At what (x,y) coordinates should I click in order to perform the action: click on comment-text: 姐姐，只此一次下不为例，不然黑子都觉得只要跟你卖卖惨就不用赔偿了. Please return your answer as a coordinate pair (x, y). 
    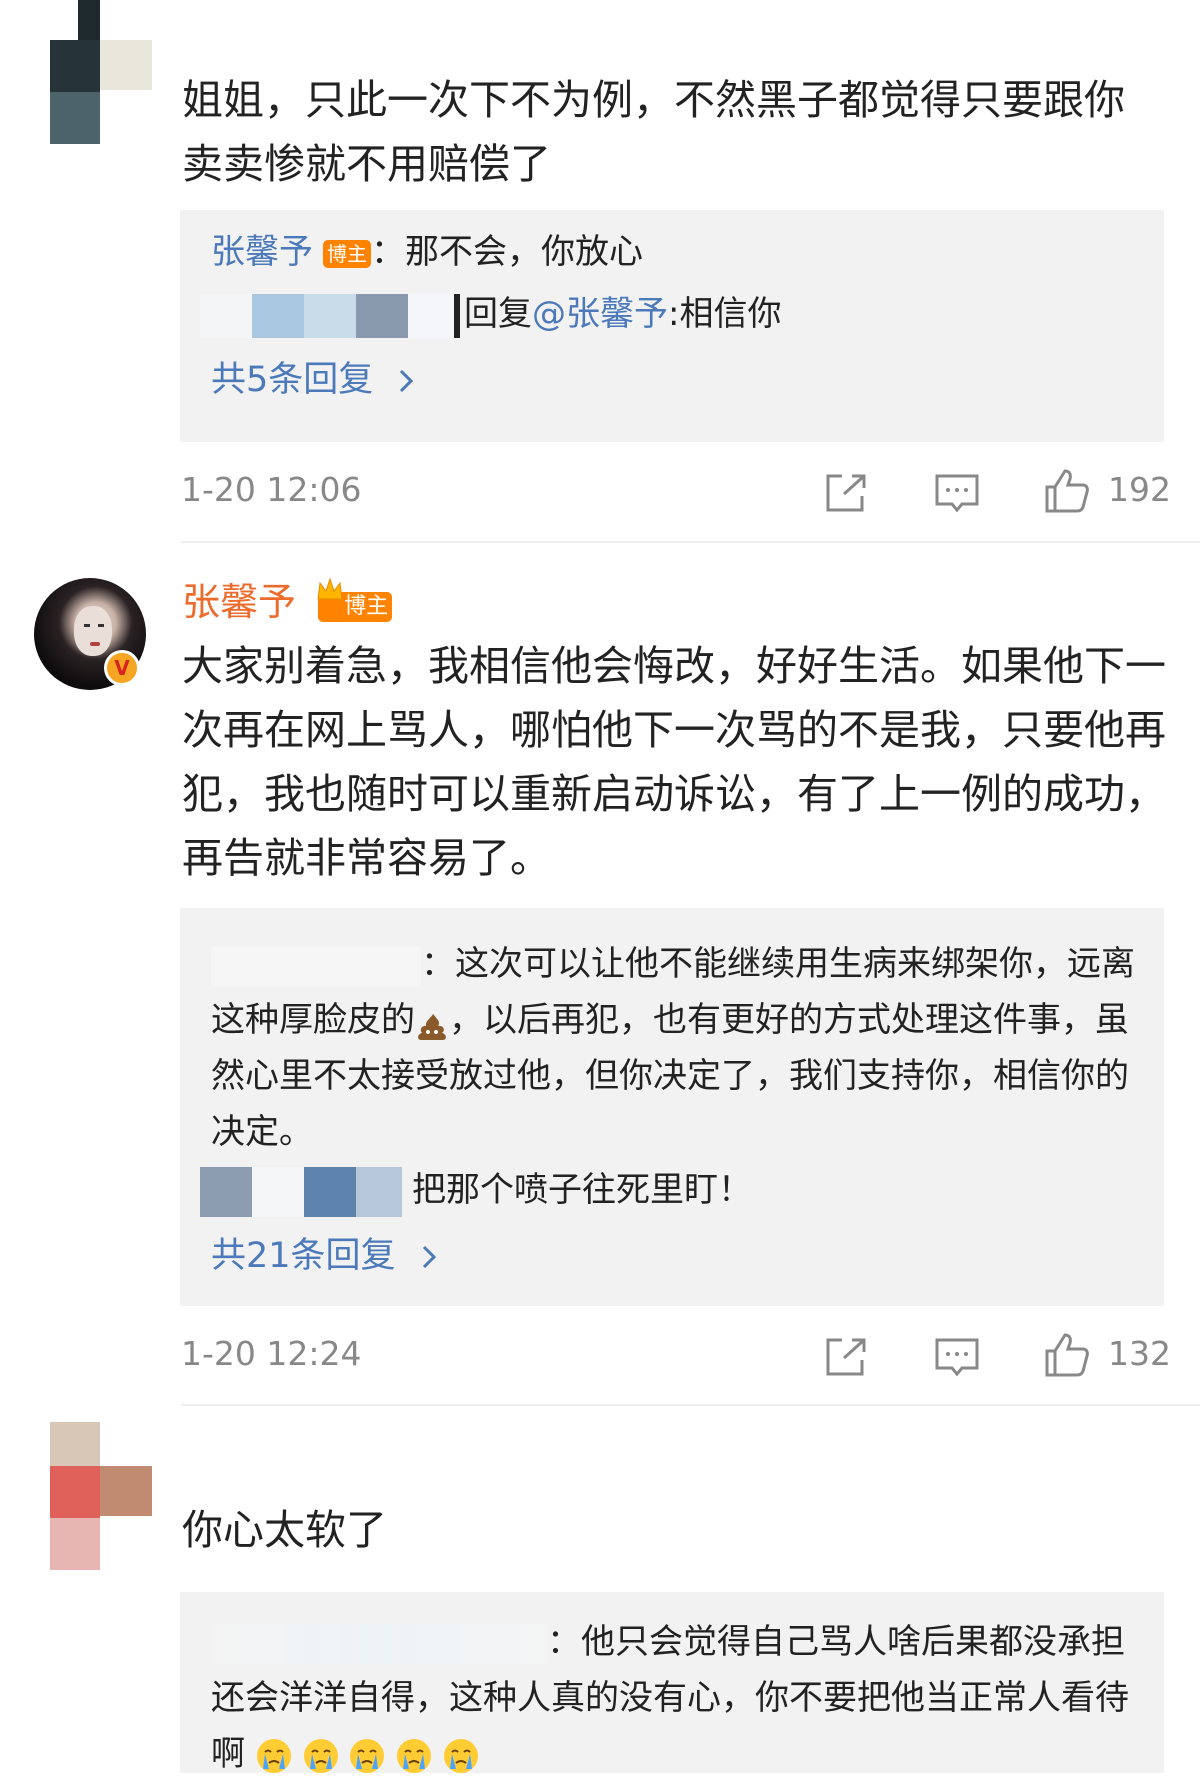
    Looking at the image, I should click on (653, 132).